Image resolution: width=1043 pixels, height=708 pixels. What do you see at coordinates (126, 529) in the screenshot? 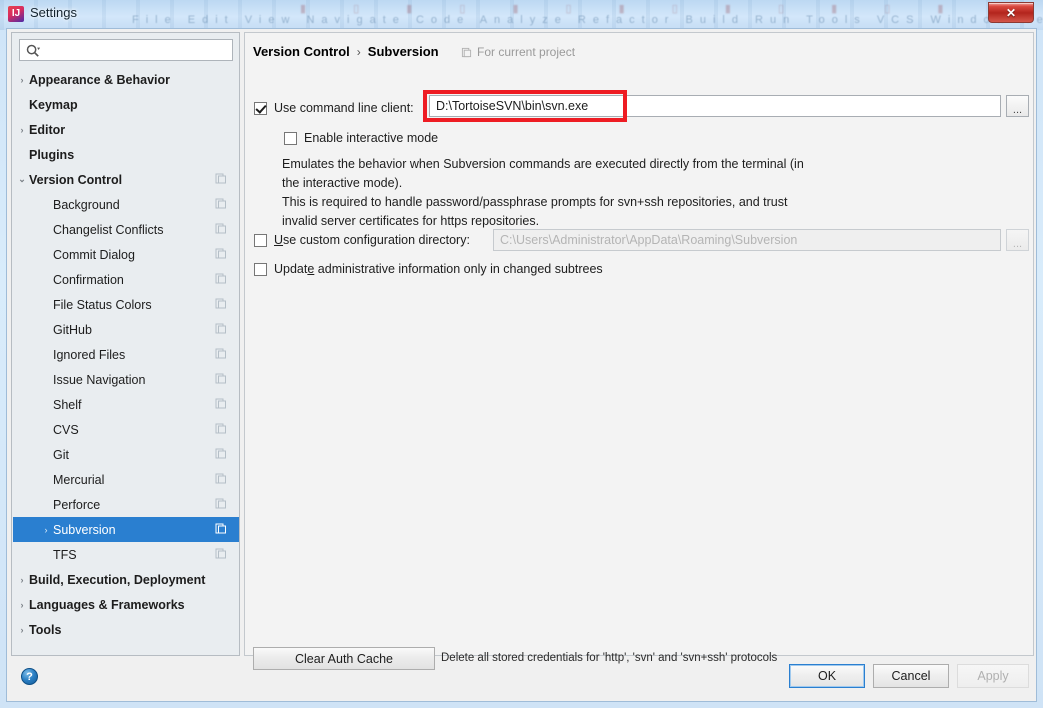
I see `sidebar-item-subversion: › Subversion` at bounding box center [126, 529].